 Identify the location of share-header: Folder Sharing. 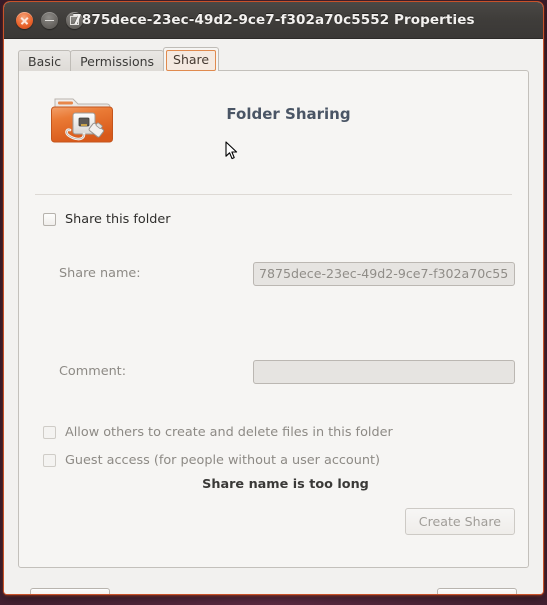
(273, 119).